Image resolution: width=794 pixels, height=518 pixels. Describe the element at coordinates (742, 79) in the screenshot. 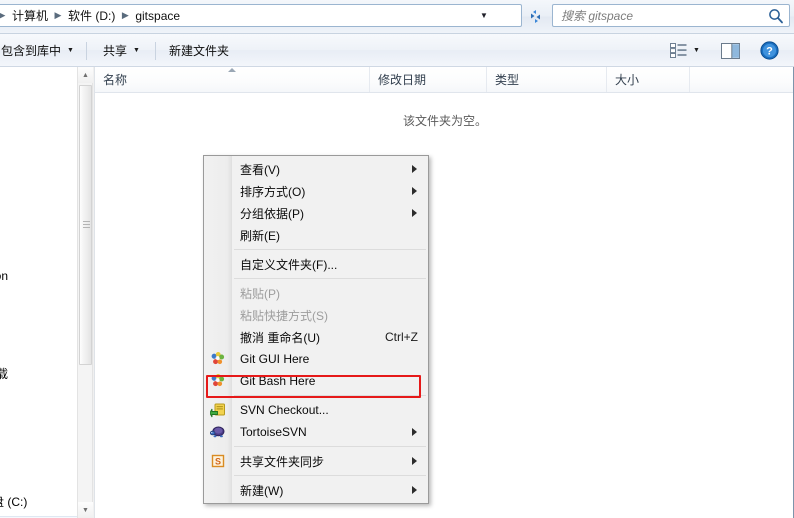

I see `column-header-filler` at that location.